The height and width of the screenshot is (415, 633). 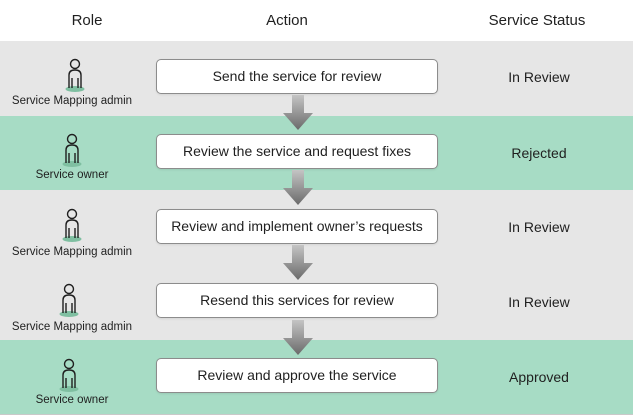 What do you see at coordinates (539, 377) in the screenshot?
I see `status-text: Approved` at bounding box center [539, 377].